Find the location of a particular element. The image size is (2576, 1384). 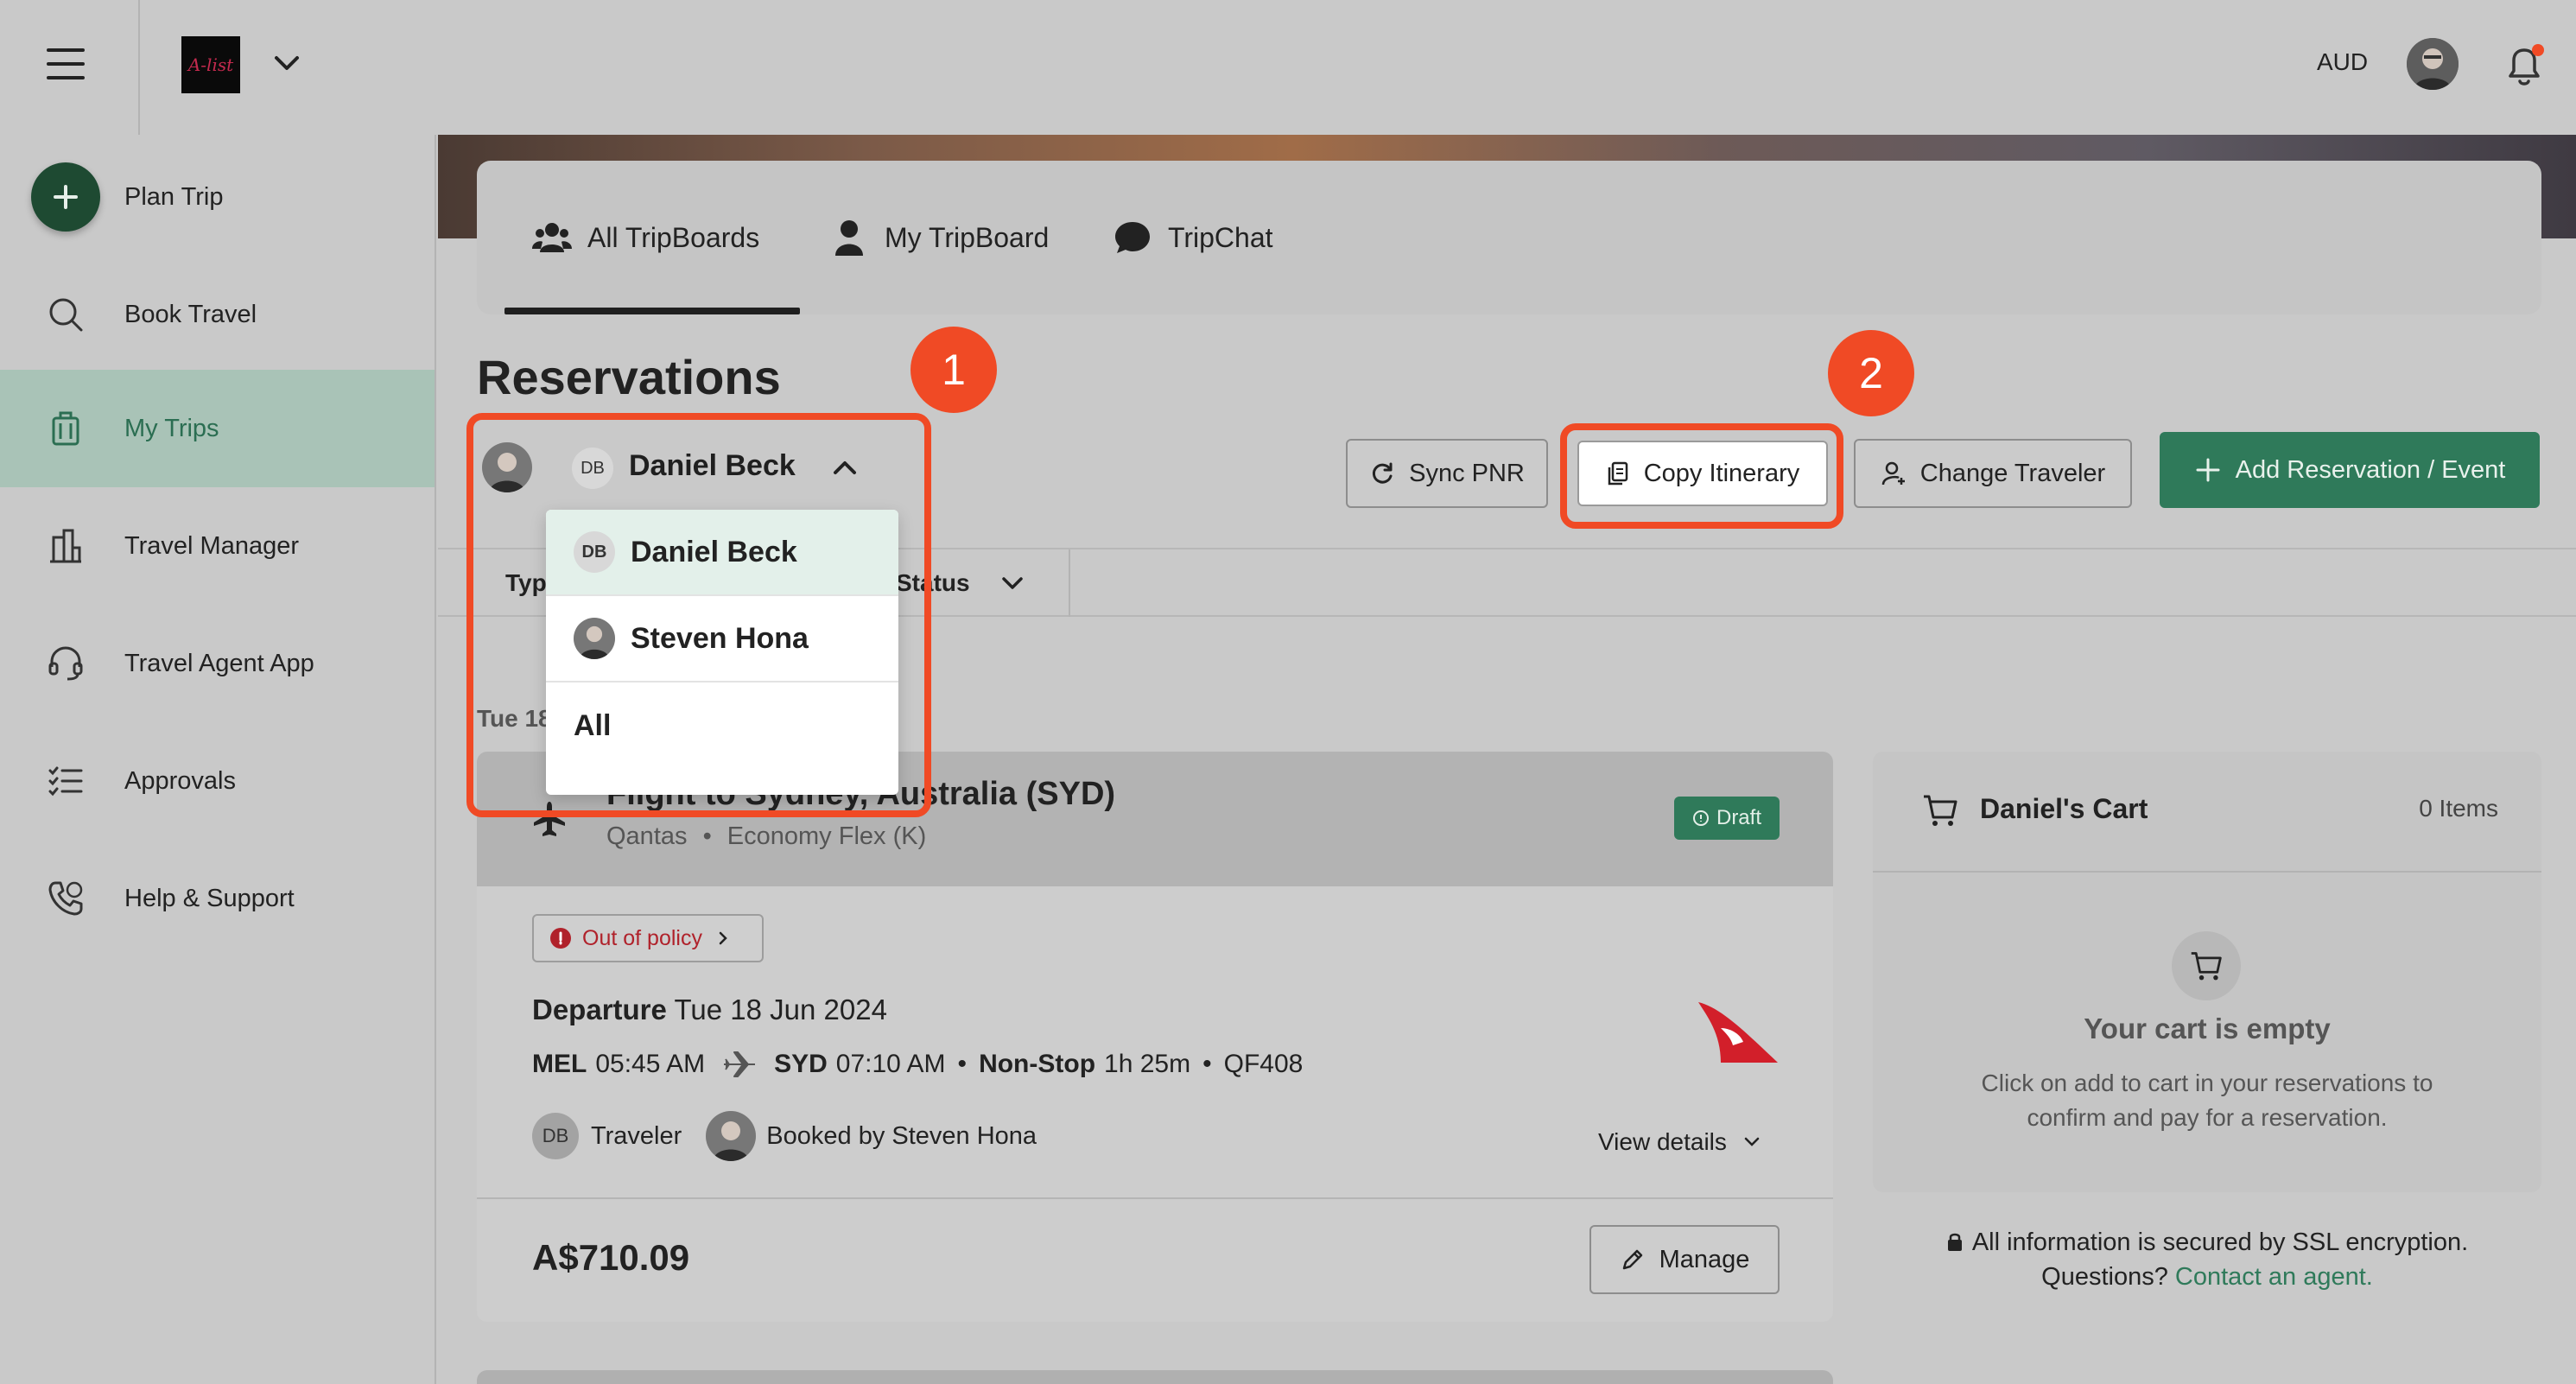

status-text: Draft is located at coordinates (1738, 817).